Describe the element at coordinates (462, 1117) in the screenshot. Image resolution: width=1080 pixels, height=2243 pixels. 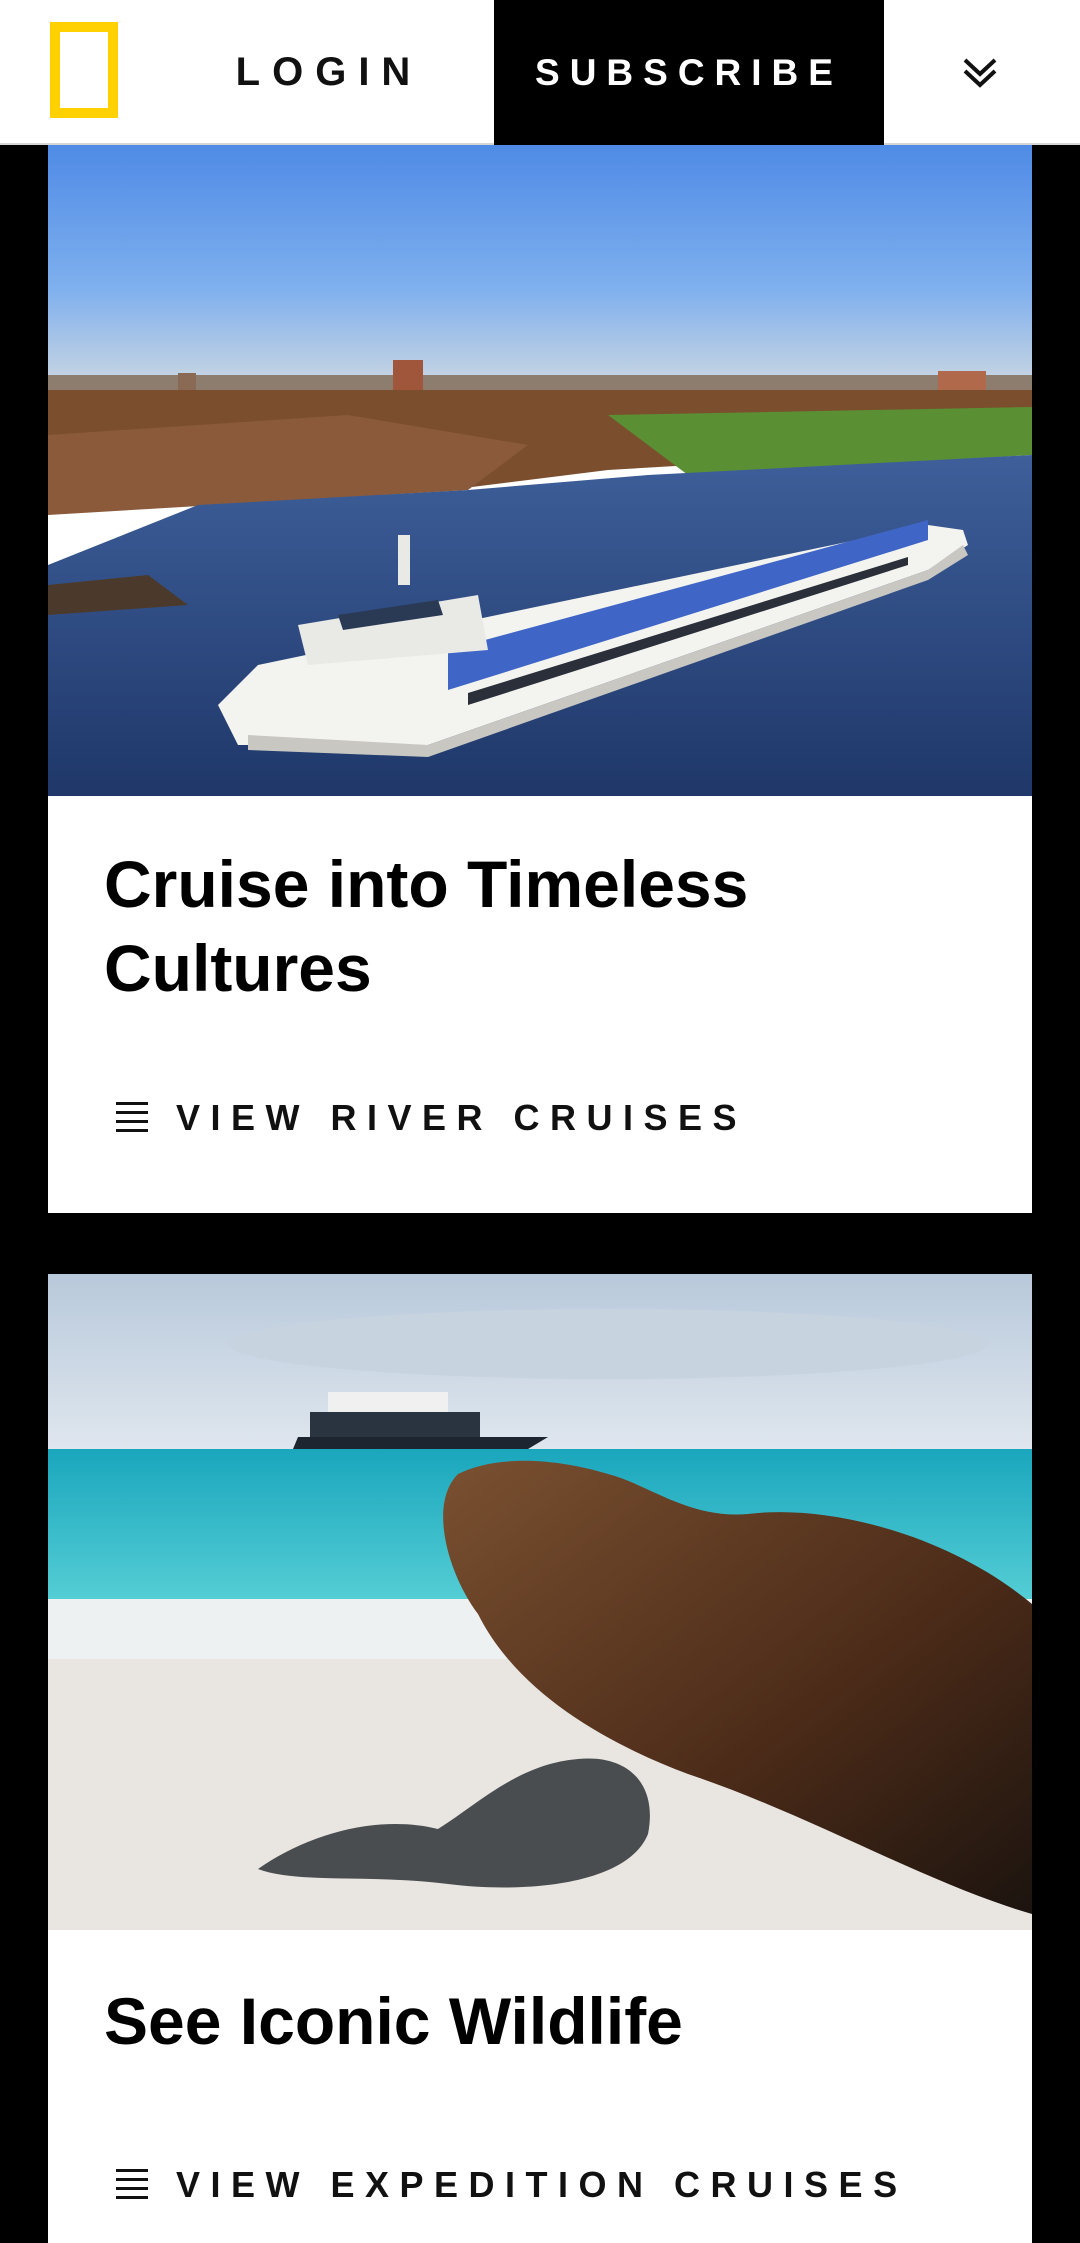
I see `cta-label: VIEW RIVER CRUISES` at that location.